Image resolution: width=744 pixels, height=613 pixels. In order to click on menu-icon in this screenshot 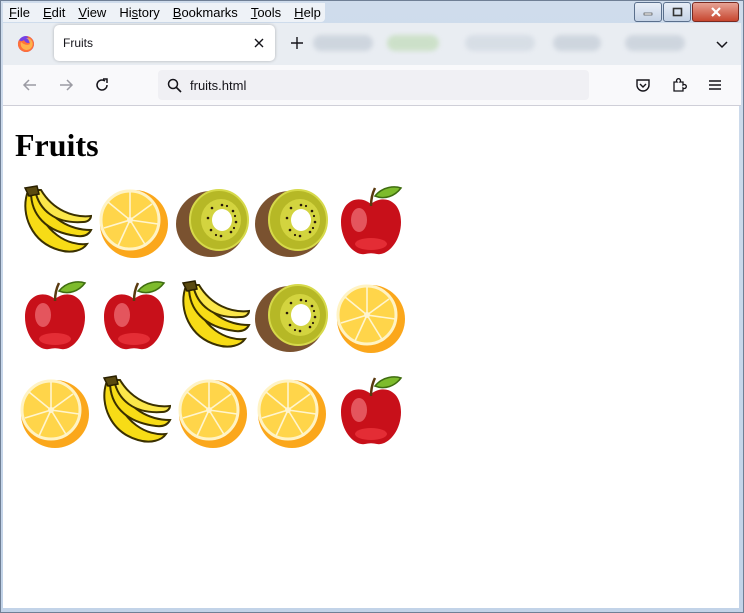, I will do `click(715, 85)`.